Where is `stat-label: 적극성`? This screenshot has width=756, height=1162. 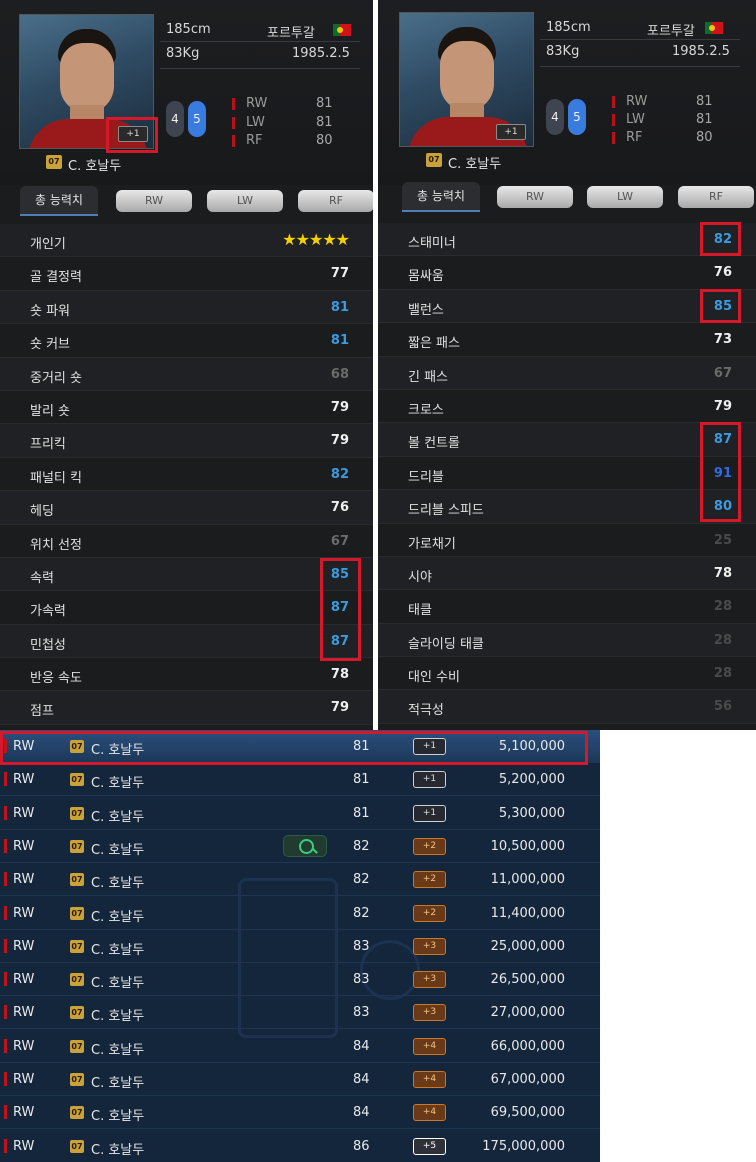 stat-label: 적극성 is located at coordinates (426, 711).